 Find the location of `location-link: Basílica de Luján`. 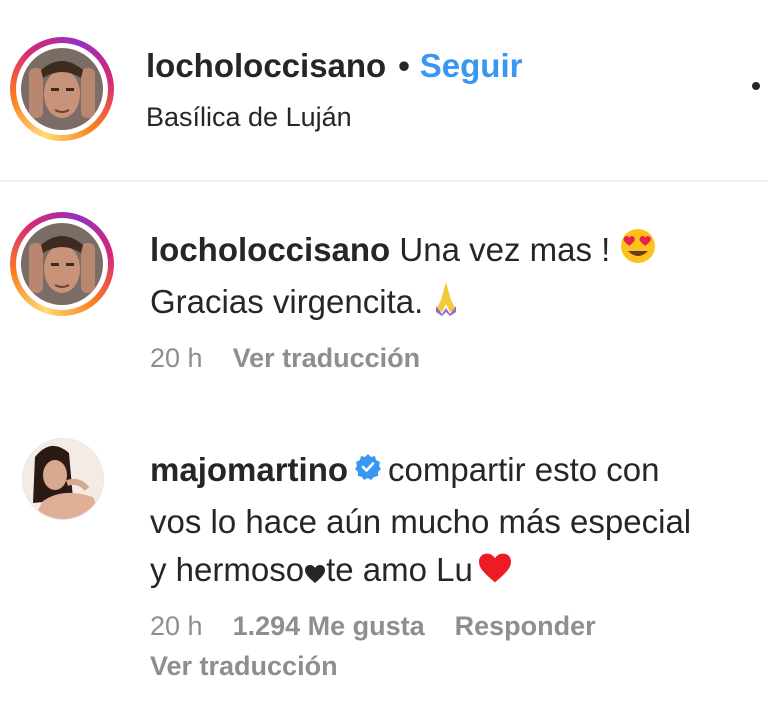

location-link: Basílica de Luján is located at coordinates (249, 117).